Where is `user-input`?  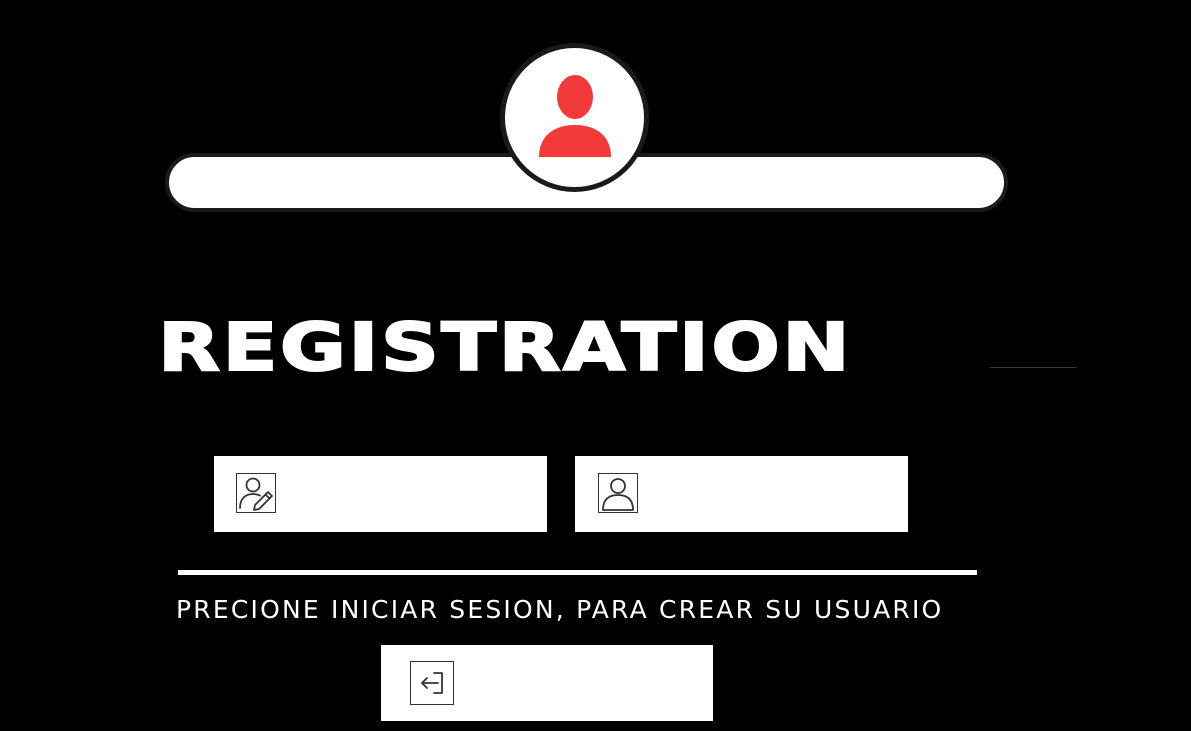 user-input is located at coordinates (769, 494).